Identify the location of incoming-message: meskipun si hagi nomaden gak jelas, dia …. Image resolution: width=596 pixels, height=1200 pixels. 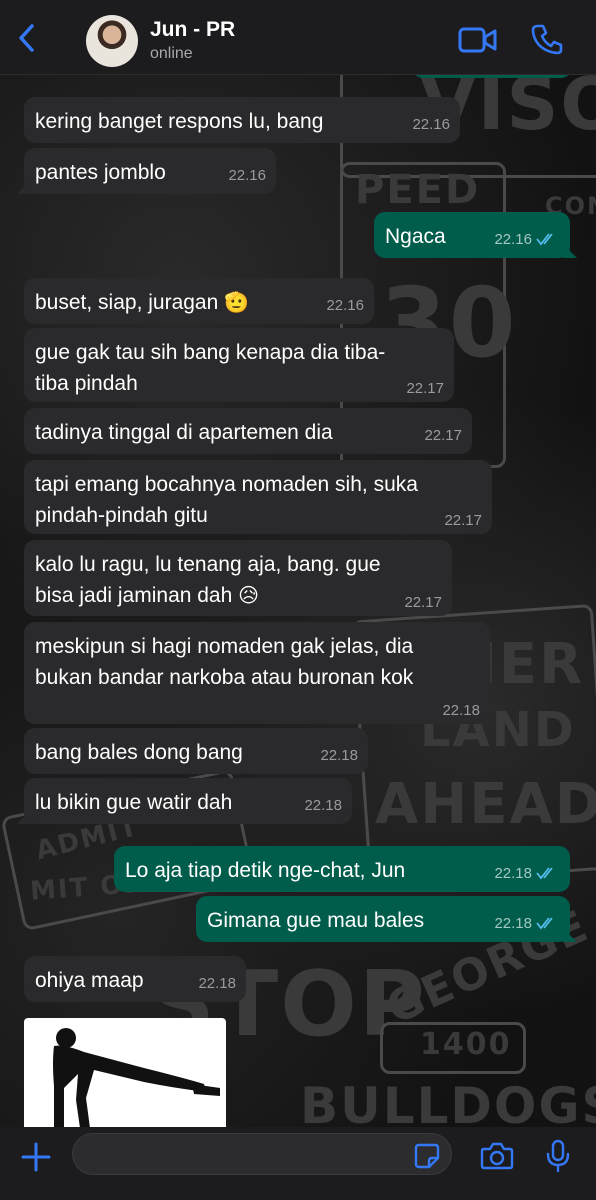
(257, 673).